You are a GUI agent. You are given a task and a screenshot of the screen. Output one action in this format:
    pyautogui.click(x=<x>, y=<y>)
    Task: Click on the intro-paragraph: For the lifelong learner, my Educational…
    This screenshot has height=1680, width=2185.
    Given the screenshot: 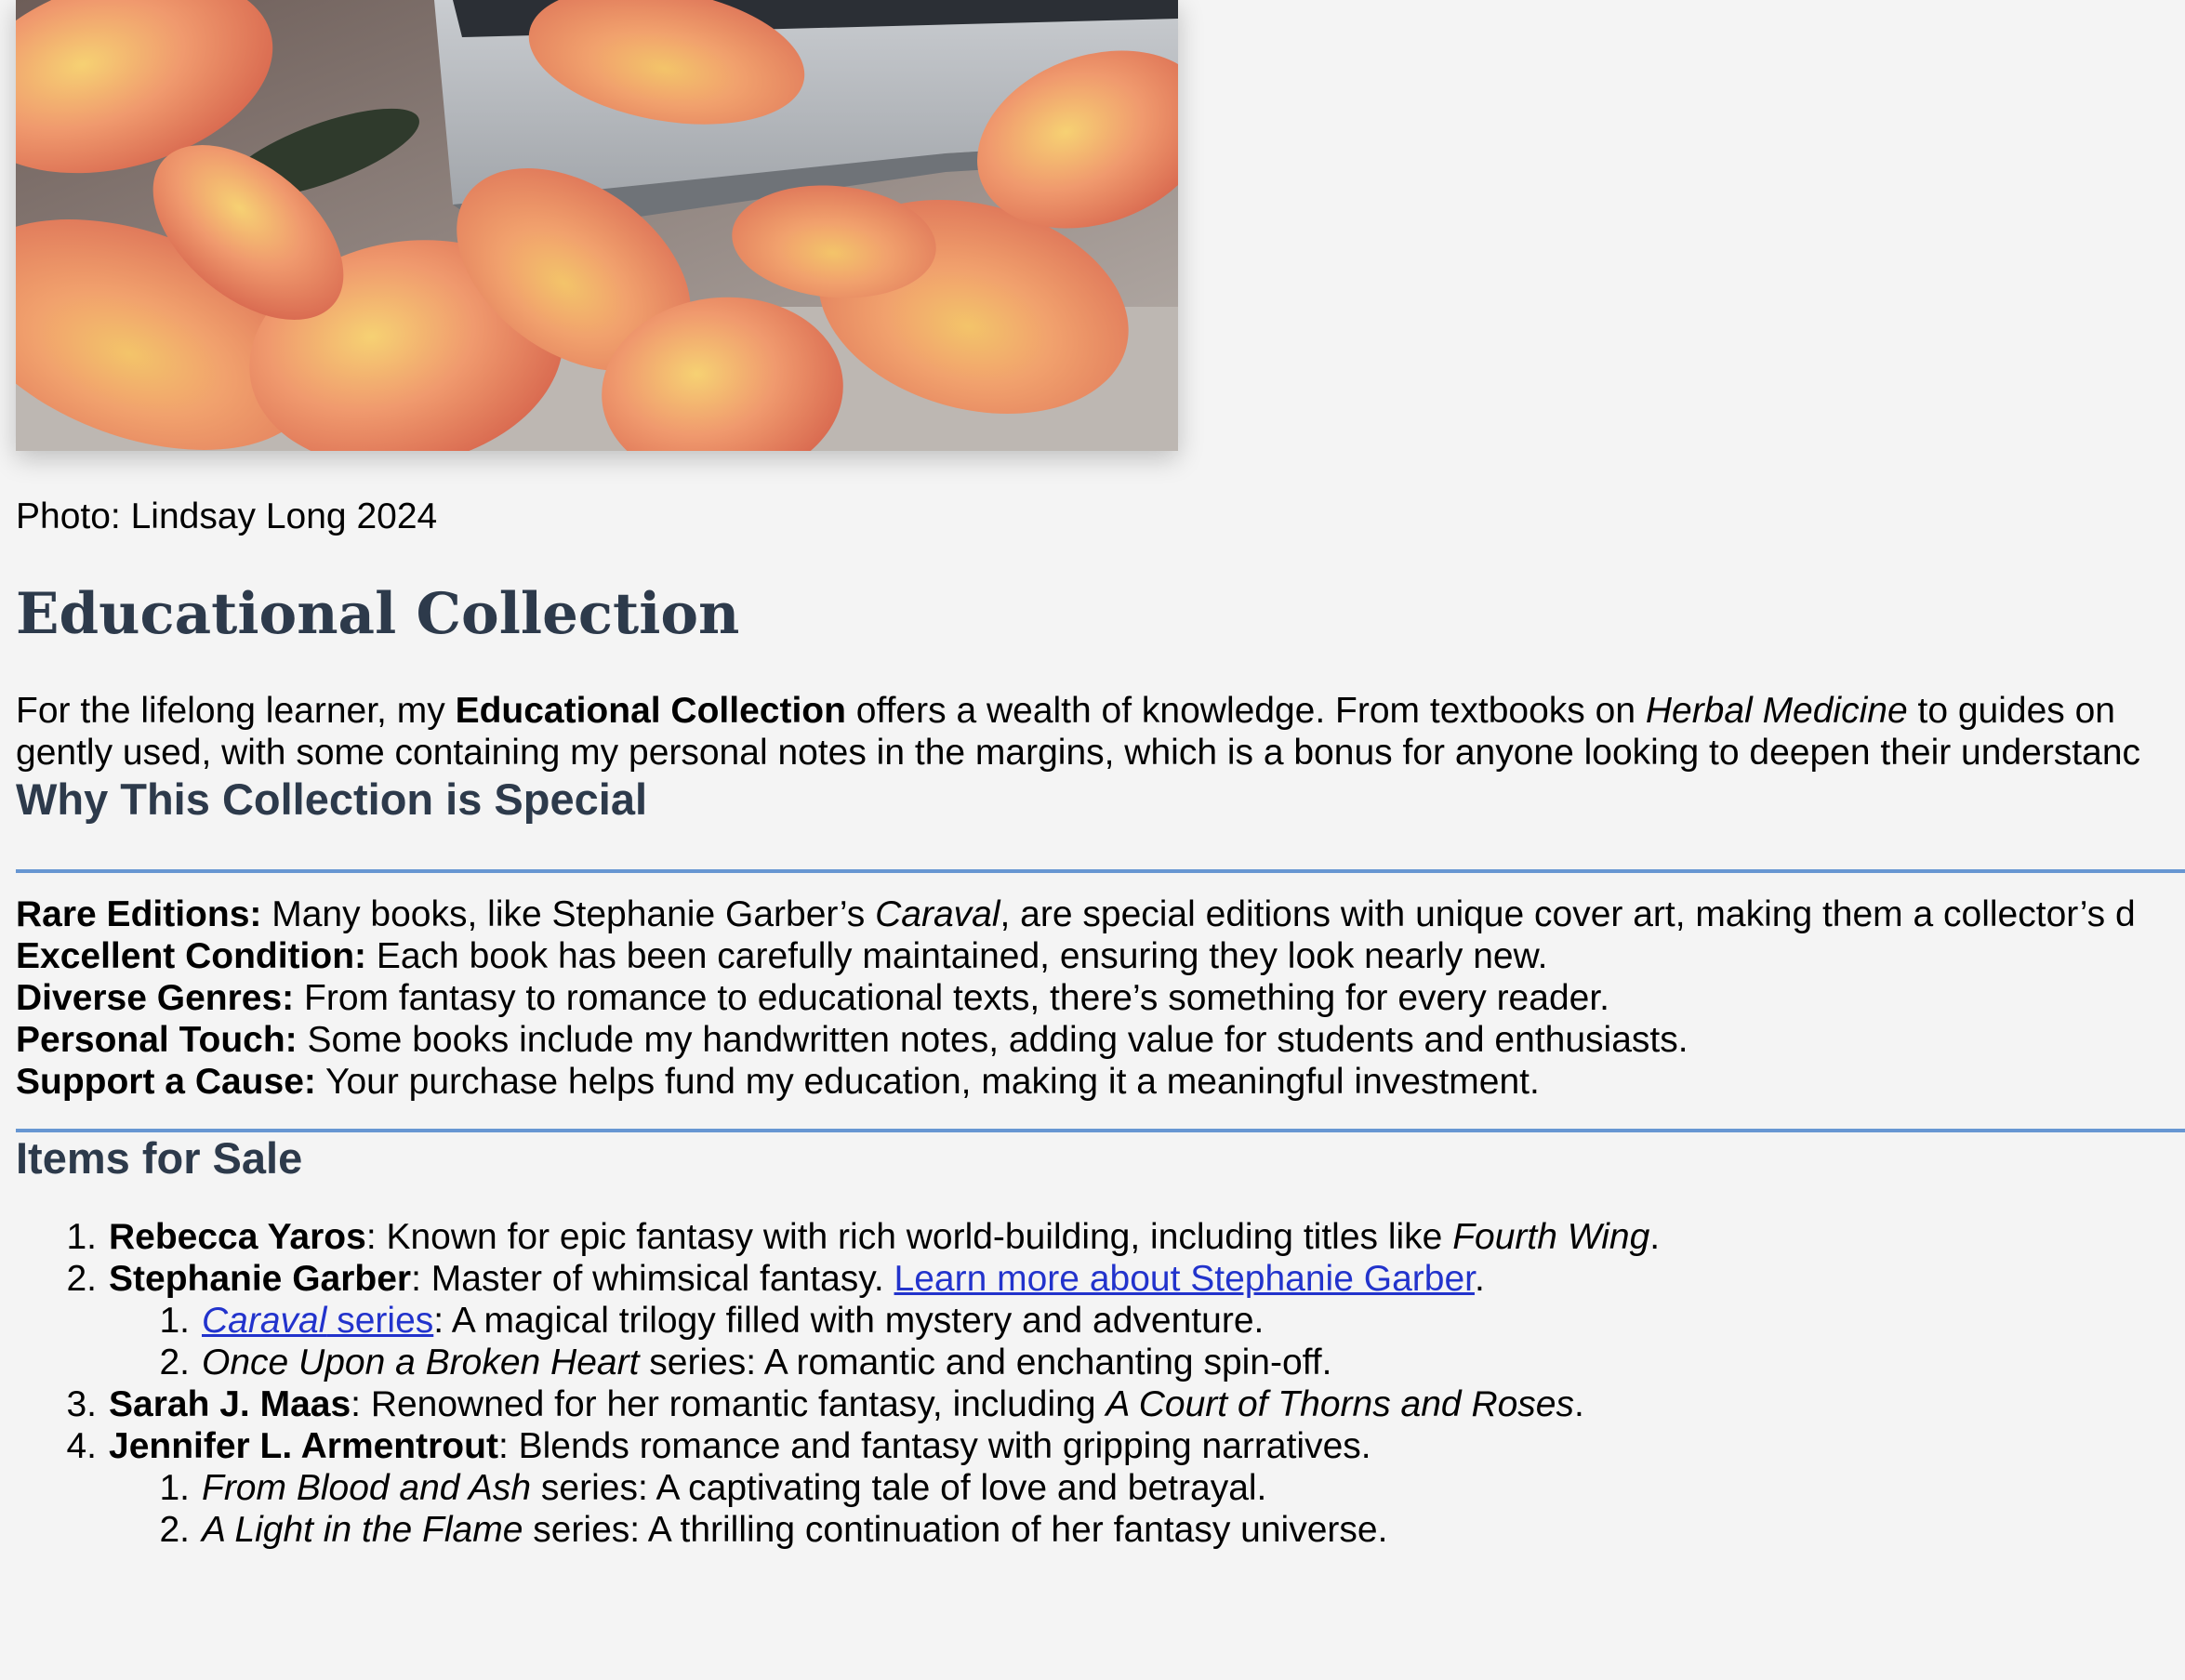 What is the action you would take?
    pyautogui.click(x=1079, y=731)
    